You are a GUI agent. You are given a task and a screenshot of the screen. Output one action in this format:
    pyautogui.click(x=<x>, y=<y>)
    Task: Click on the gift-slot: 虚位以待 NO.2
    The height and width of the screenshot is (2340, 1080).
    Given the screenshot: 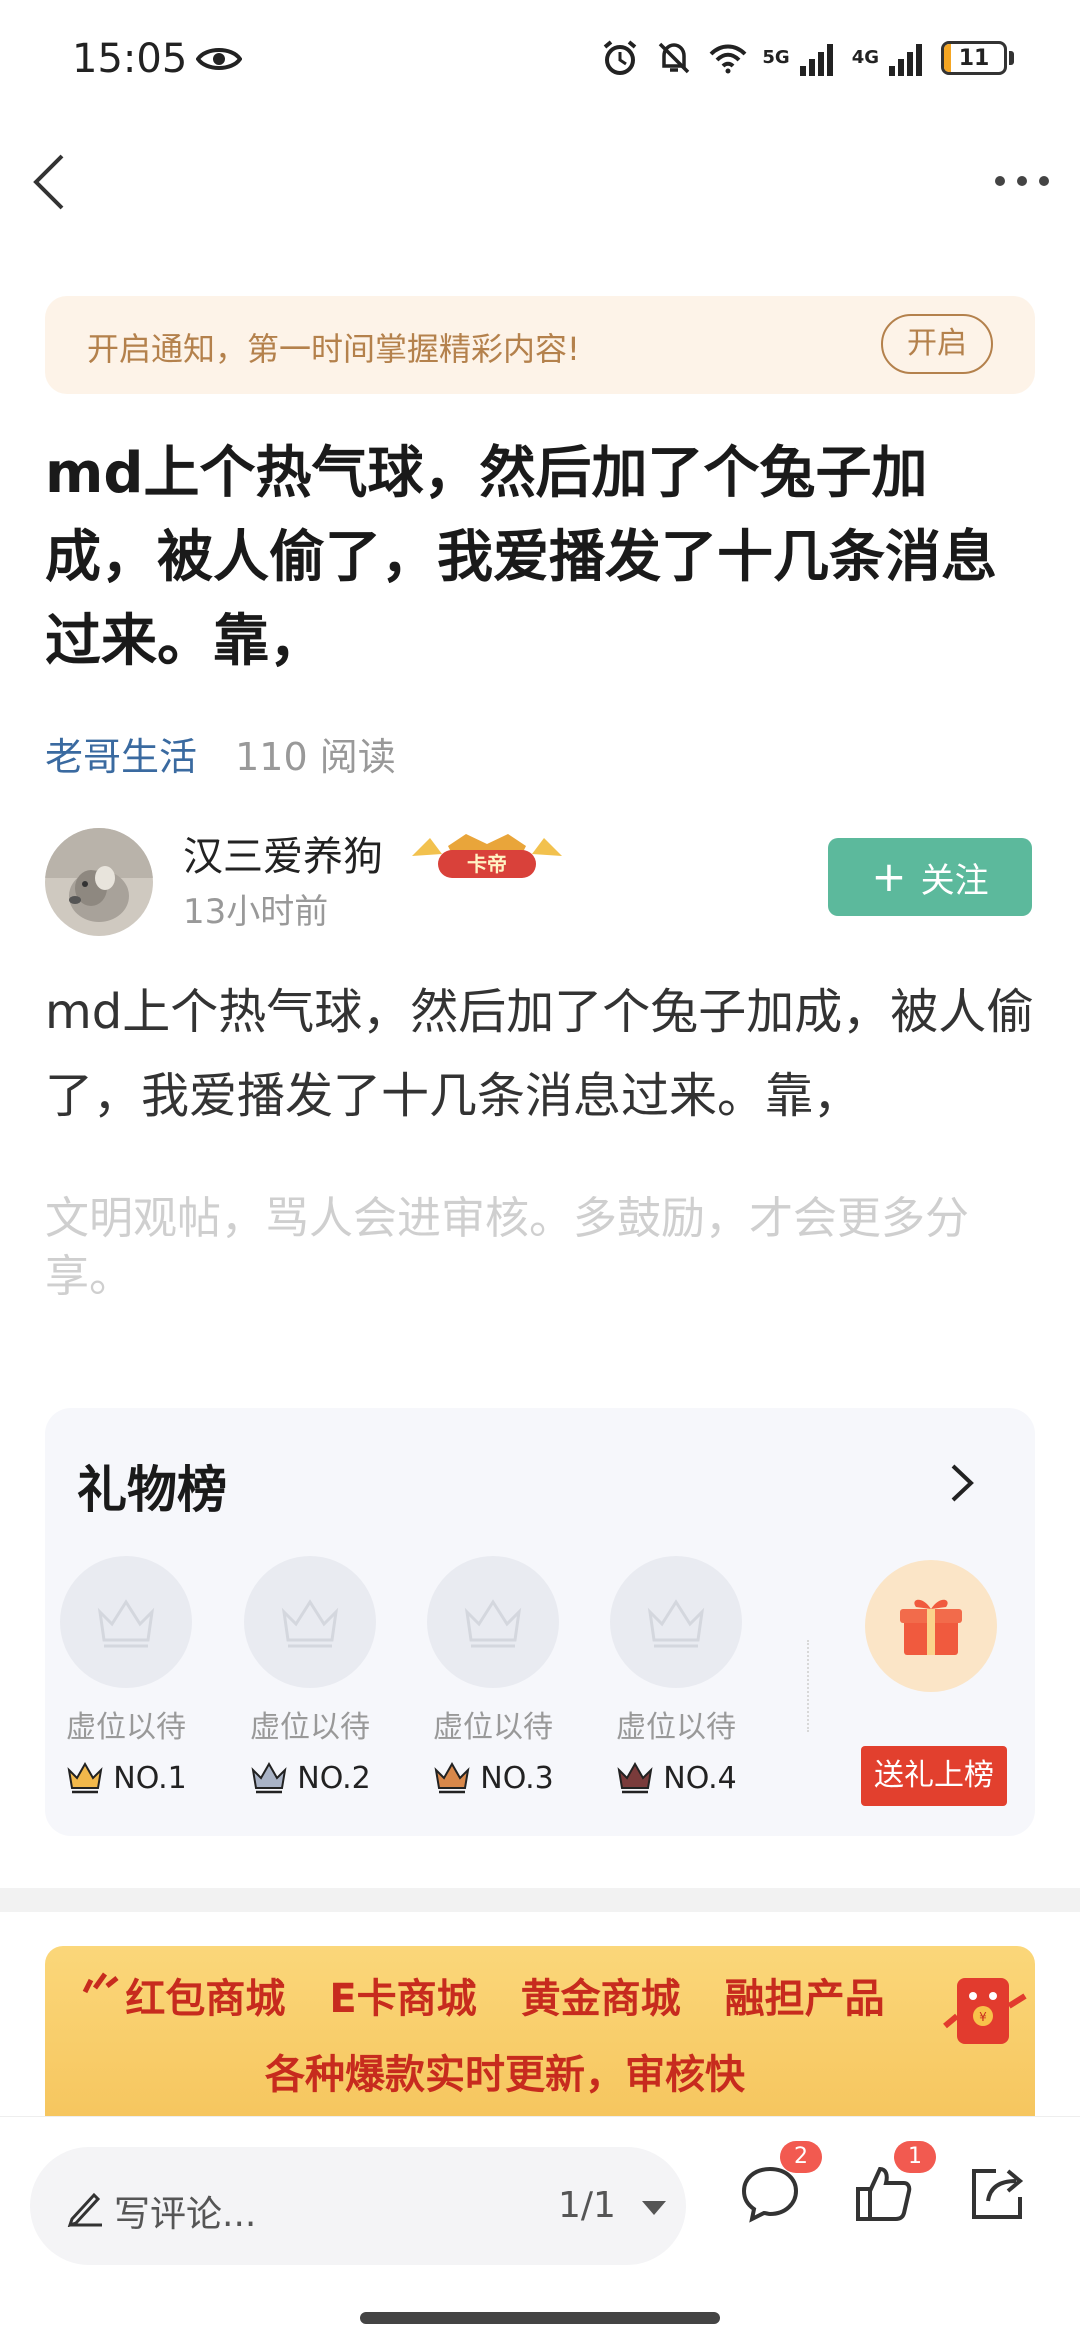 What is the action you would take?
    pyautogui.click(x=310, y=1676)
    